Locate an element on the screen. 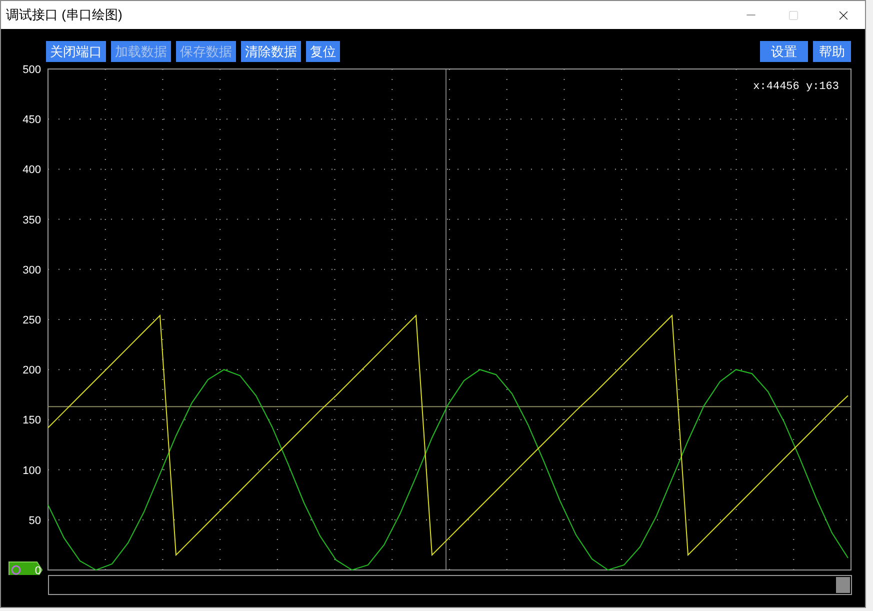 The width and height of the screenshot is (873, 611). y-axis-label: 350 is located at coordinates (31, 220).